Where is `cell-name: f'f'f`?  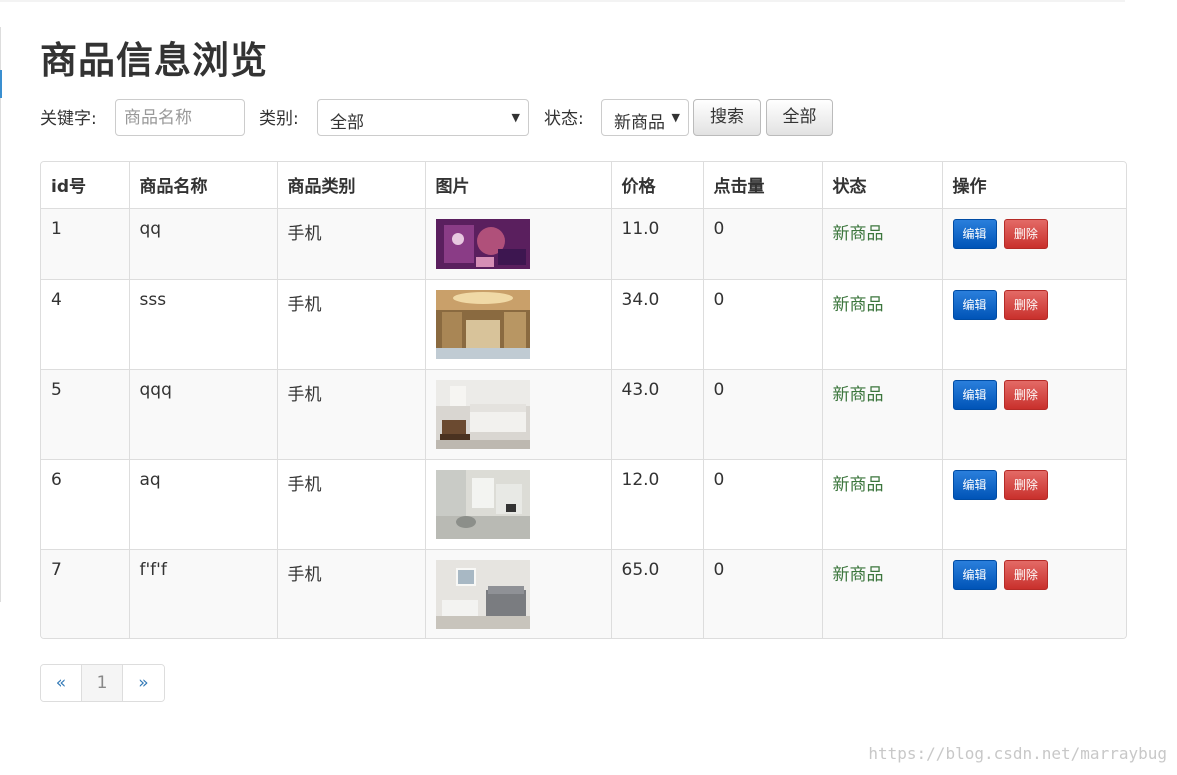
cell-name: f'f'f is located at coordinates (203, 593).